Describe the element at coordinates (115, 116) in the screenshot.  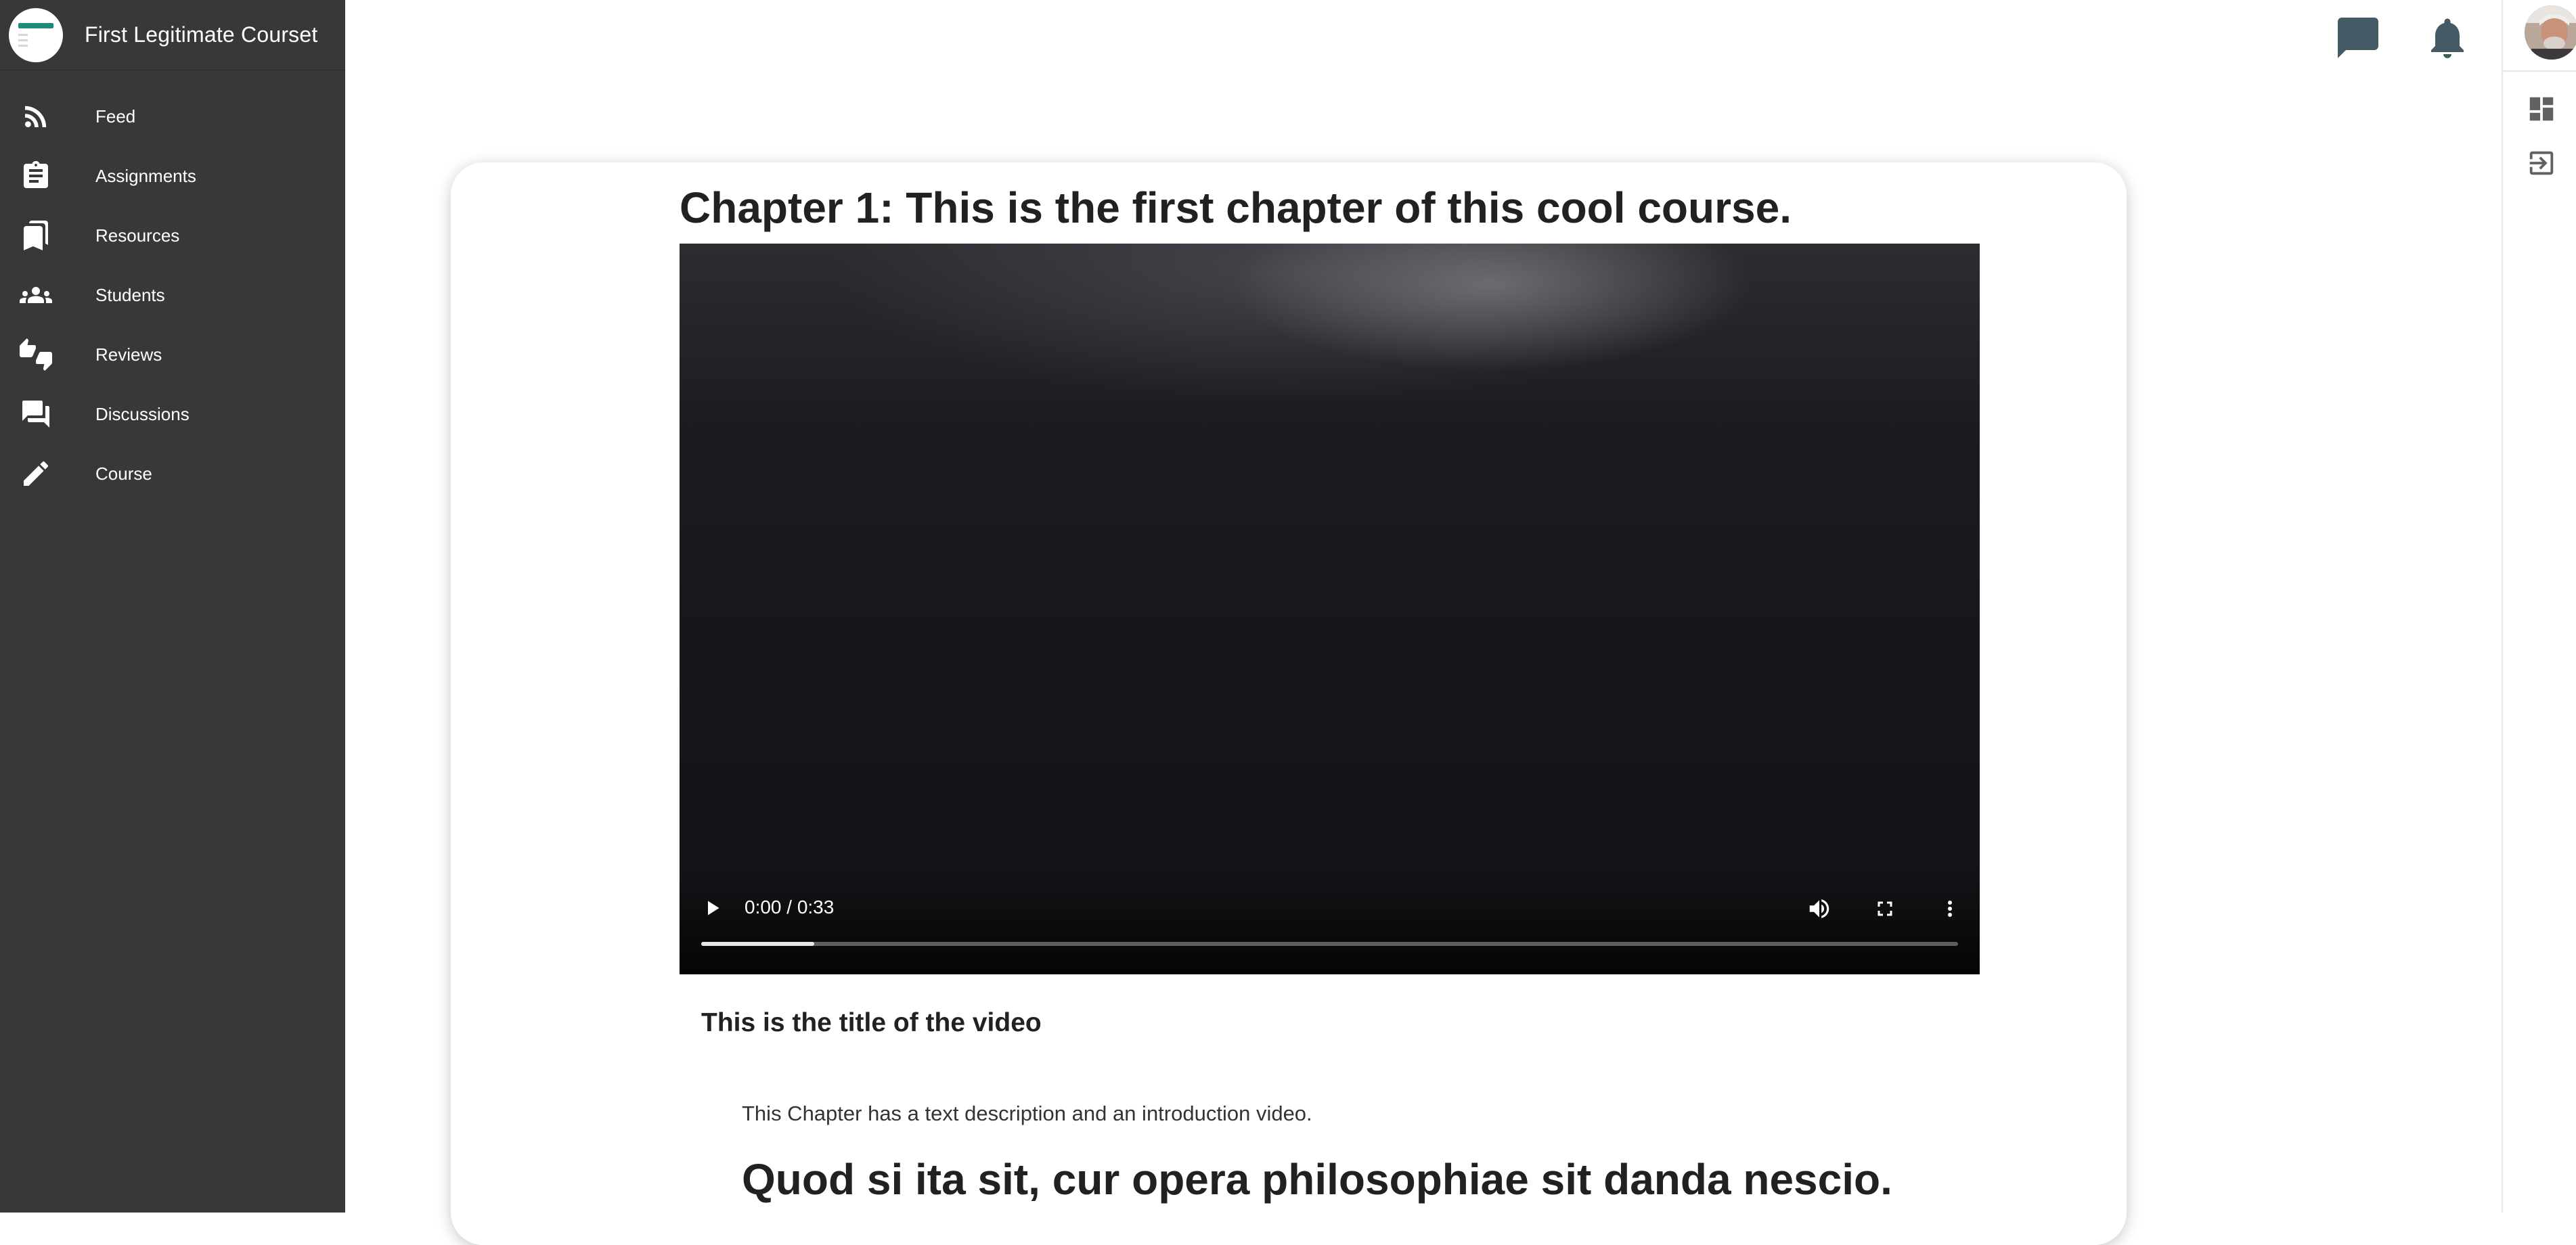
I see `sidebar-item-label: Feed` at that location.